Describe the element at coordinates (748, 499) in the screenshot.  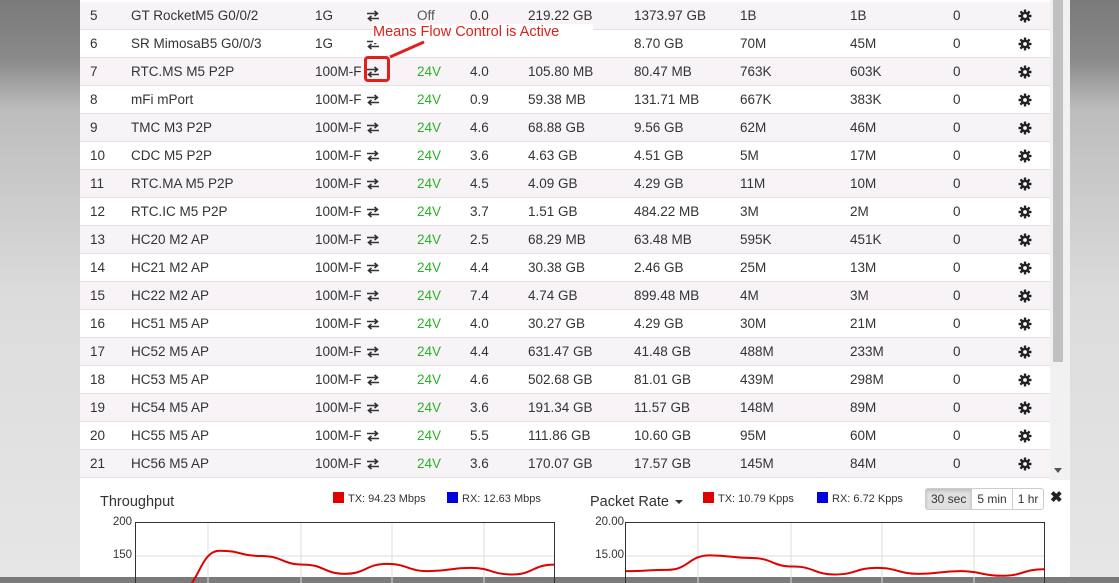
I see `packet-rate-tx-legend: TX: 10.79 Kpps` at that location.